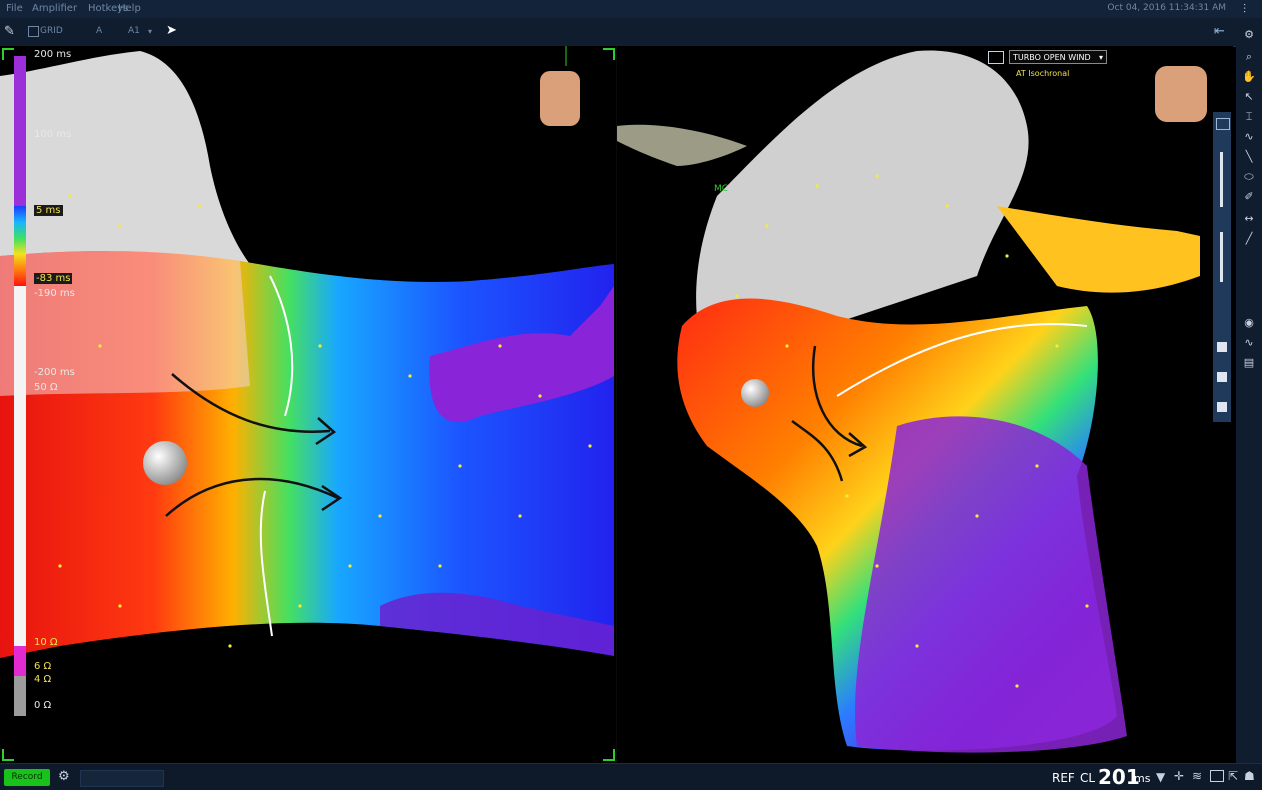 This screenshot has height=790, width=1262. I want to click on scale-label-10ohm: 10 Ω, so click(46, 642).